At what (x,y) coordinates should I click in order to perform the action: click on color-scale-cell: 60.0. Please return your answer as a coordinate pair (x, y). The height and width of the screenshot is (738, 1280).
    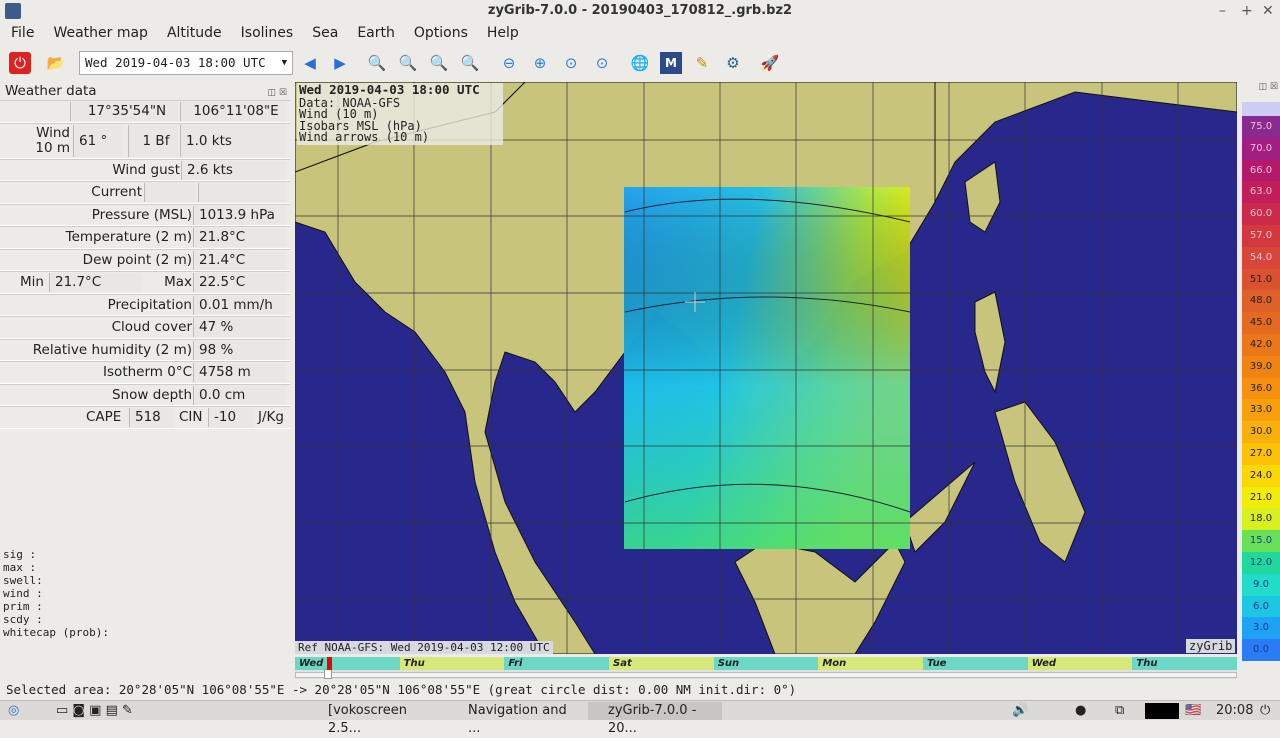
    Looking at the image, I should click on (1261, 214).